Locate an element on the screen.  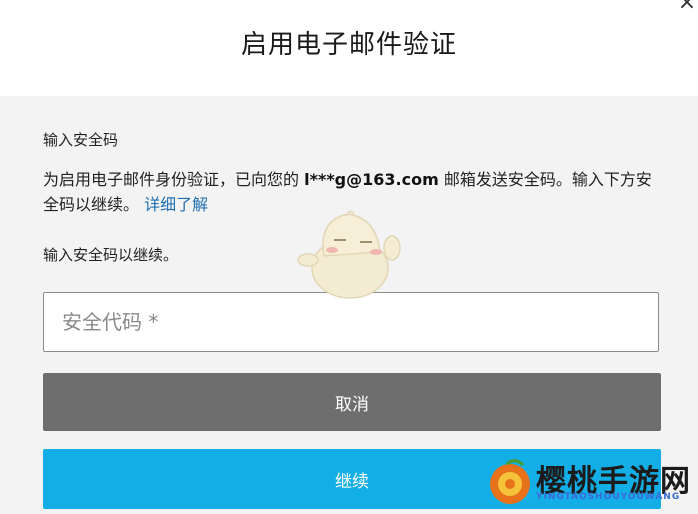
description-prefix: 为启用电子邮件身份验证，已向您的 is located at coordinates (174, 179).